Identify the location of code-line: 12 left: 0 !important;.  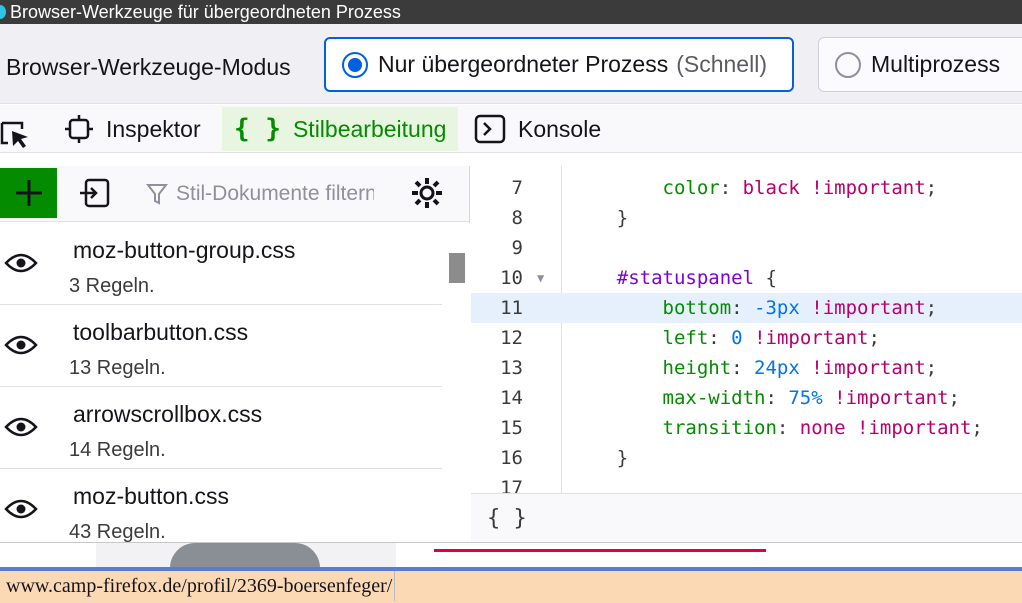
(746, 338).